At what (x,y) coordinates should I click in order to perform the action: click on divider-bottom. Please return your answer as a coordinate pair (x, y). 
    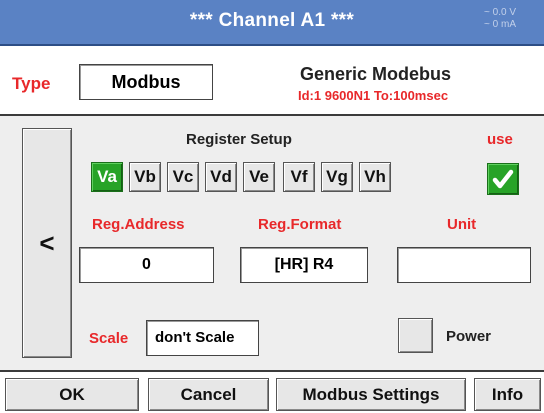
    Looking at the image, I should click on (272, 371).